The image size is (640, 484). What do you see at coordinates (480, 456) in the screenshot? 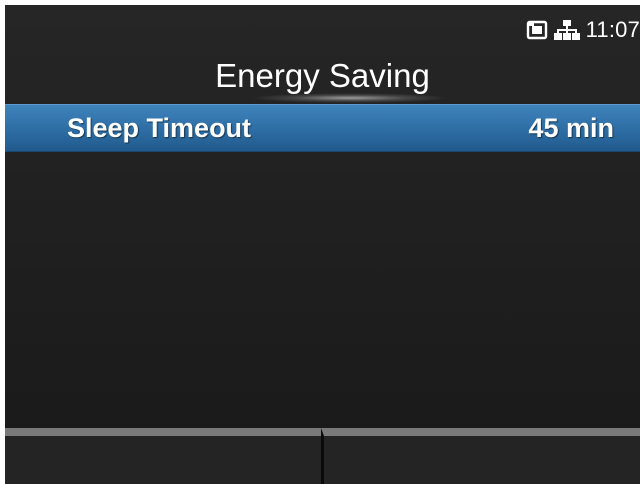
I see `softkey-right` at bounding box center [480, 456].